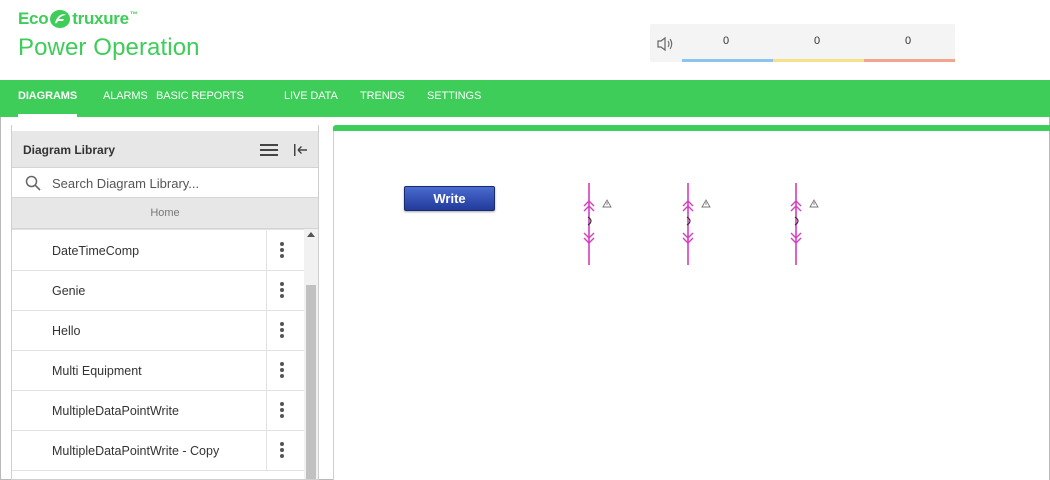 The width and height of the screenshot is (1050, 480). What do you see at coordinates (158, 331) in the screenshot?
I see `list-item: Hello` at bounding box center [158, 331].